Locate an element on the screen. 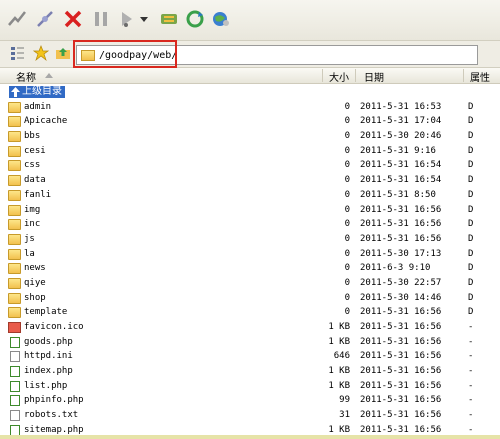 The image size is (500, 439). table-row: httpd.ini 646 2011-5-31 16:56 - is located at coordinates (250, 356).